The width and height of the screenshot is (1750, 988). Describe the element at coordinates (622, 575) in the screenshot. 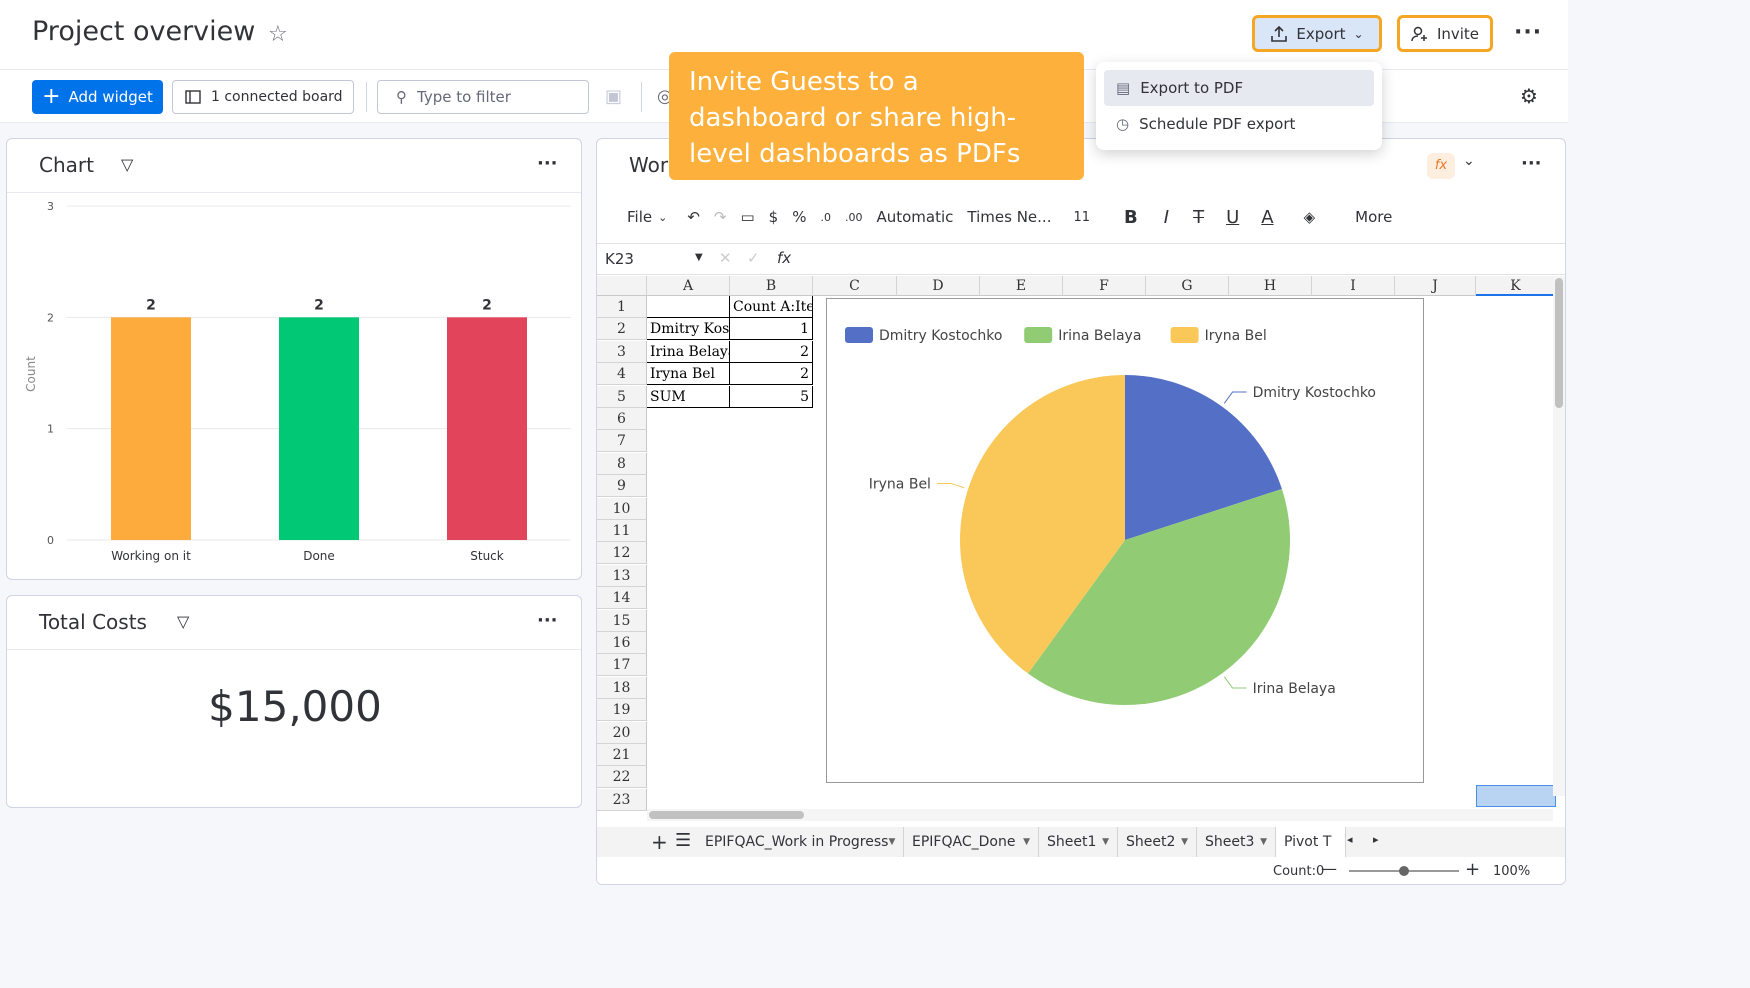

I see `row-header: 13` at that location.